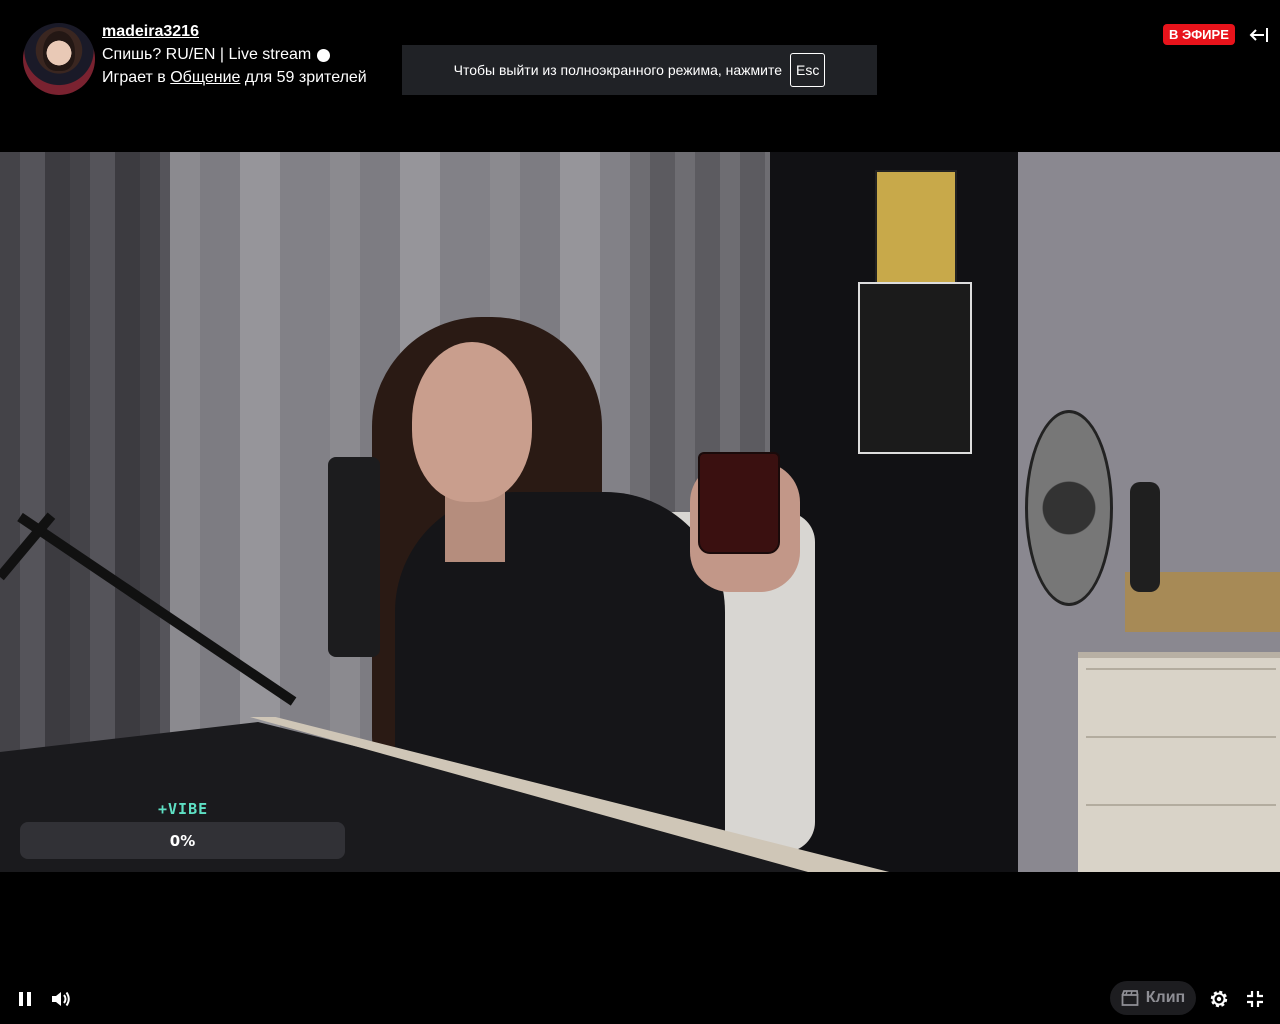  I want to click on vibe-label: +VIBE, so click(183, 809).